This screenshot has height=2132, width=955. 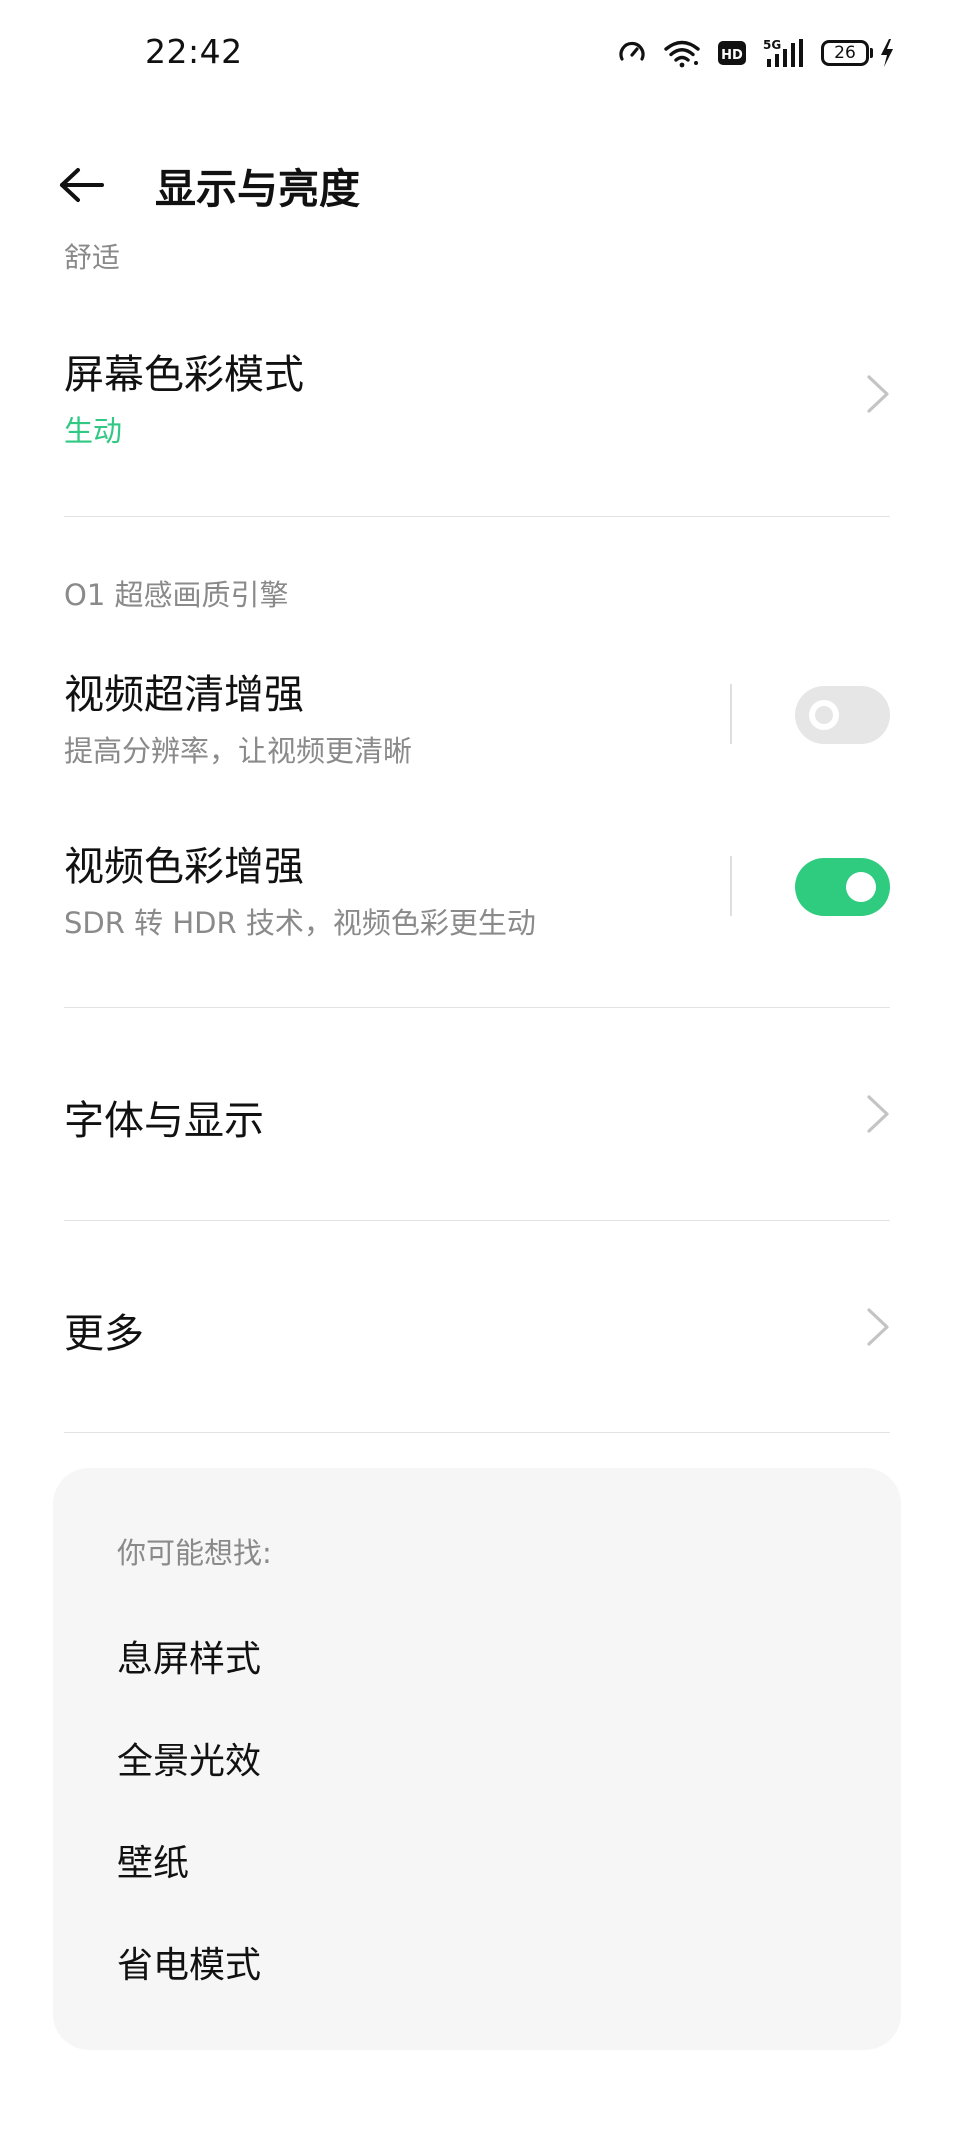 What do you see at coordinates (682, 53) in the screenshot?
I see `wifi-icon` at bounding box center [682, 53].